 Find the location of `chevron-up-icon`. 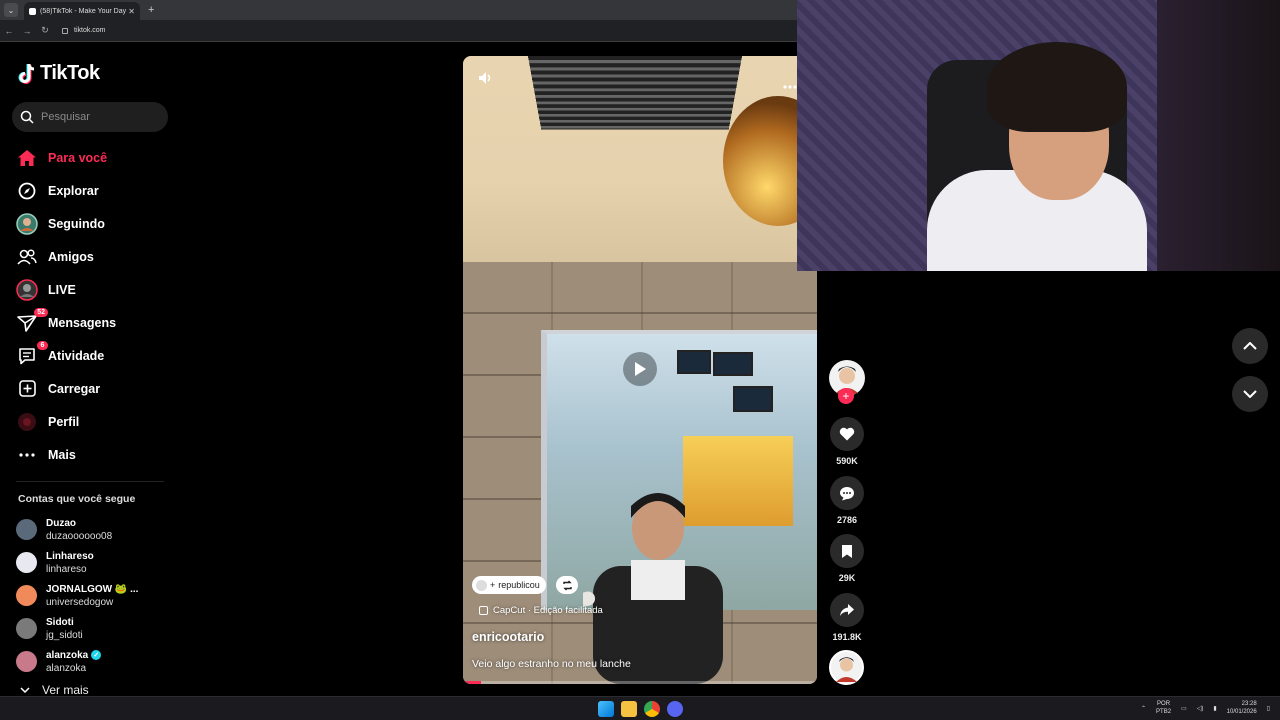

chevron-up-icon is located at coordinates (1250, 346).